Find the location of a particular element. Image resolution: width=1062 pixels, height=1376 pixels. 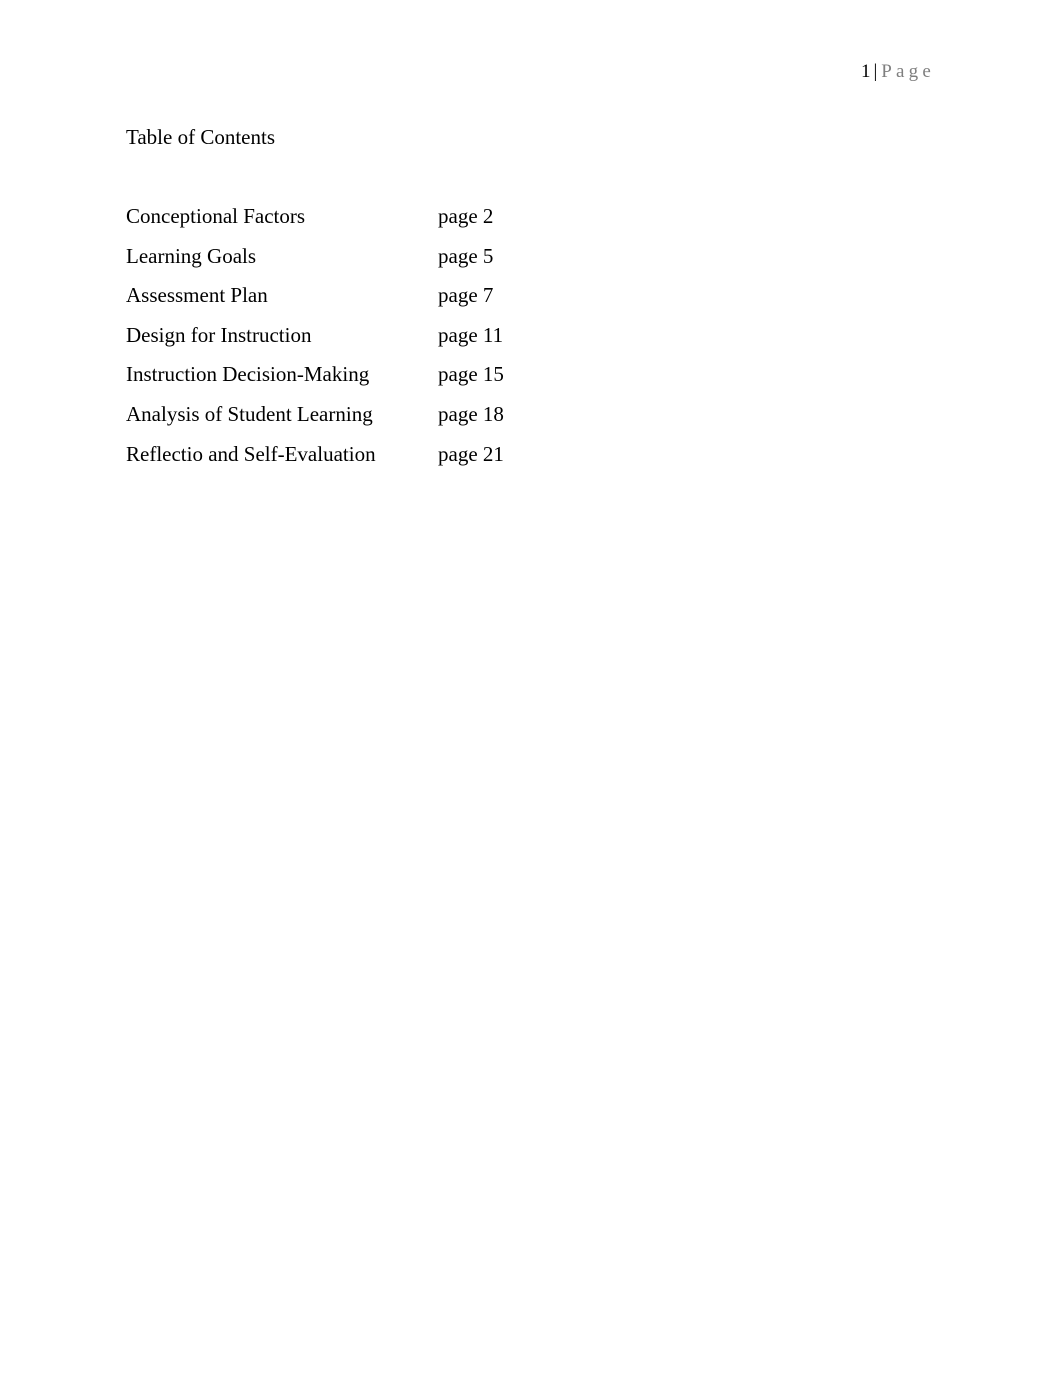

toc-title: Table of Contents is located at coordinates (200, 137).